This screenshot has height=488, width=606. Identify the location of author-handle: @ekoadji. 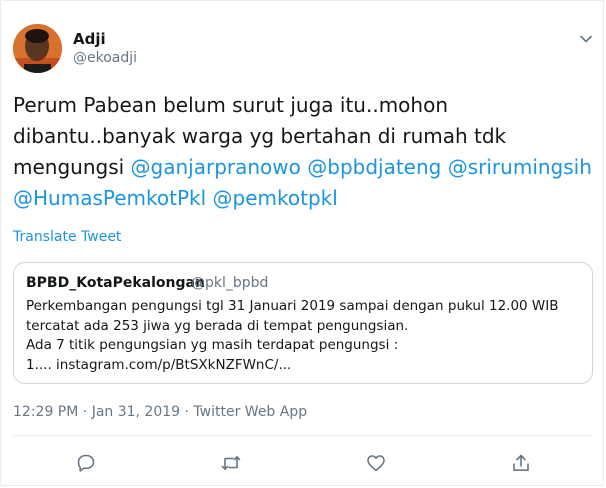
(105, 58).